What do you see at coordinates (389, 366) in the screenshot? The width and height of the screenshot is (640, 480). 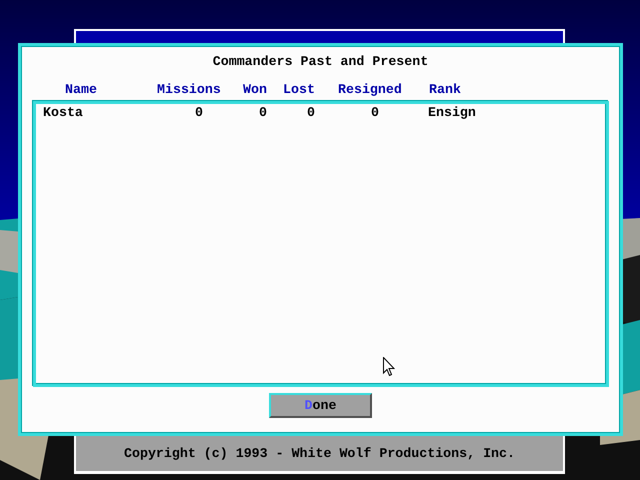 I see `mouse-pointer-icon` at bounding box center [389, 366].